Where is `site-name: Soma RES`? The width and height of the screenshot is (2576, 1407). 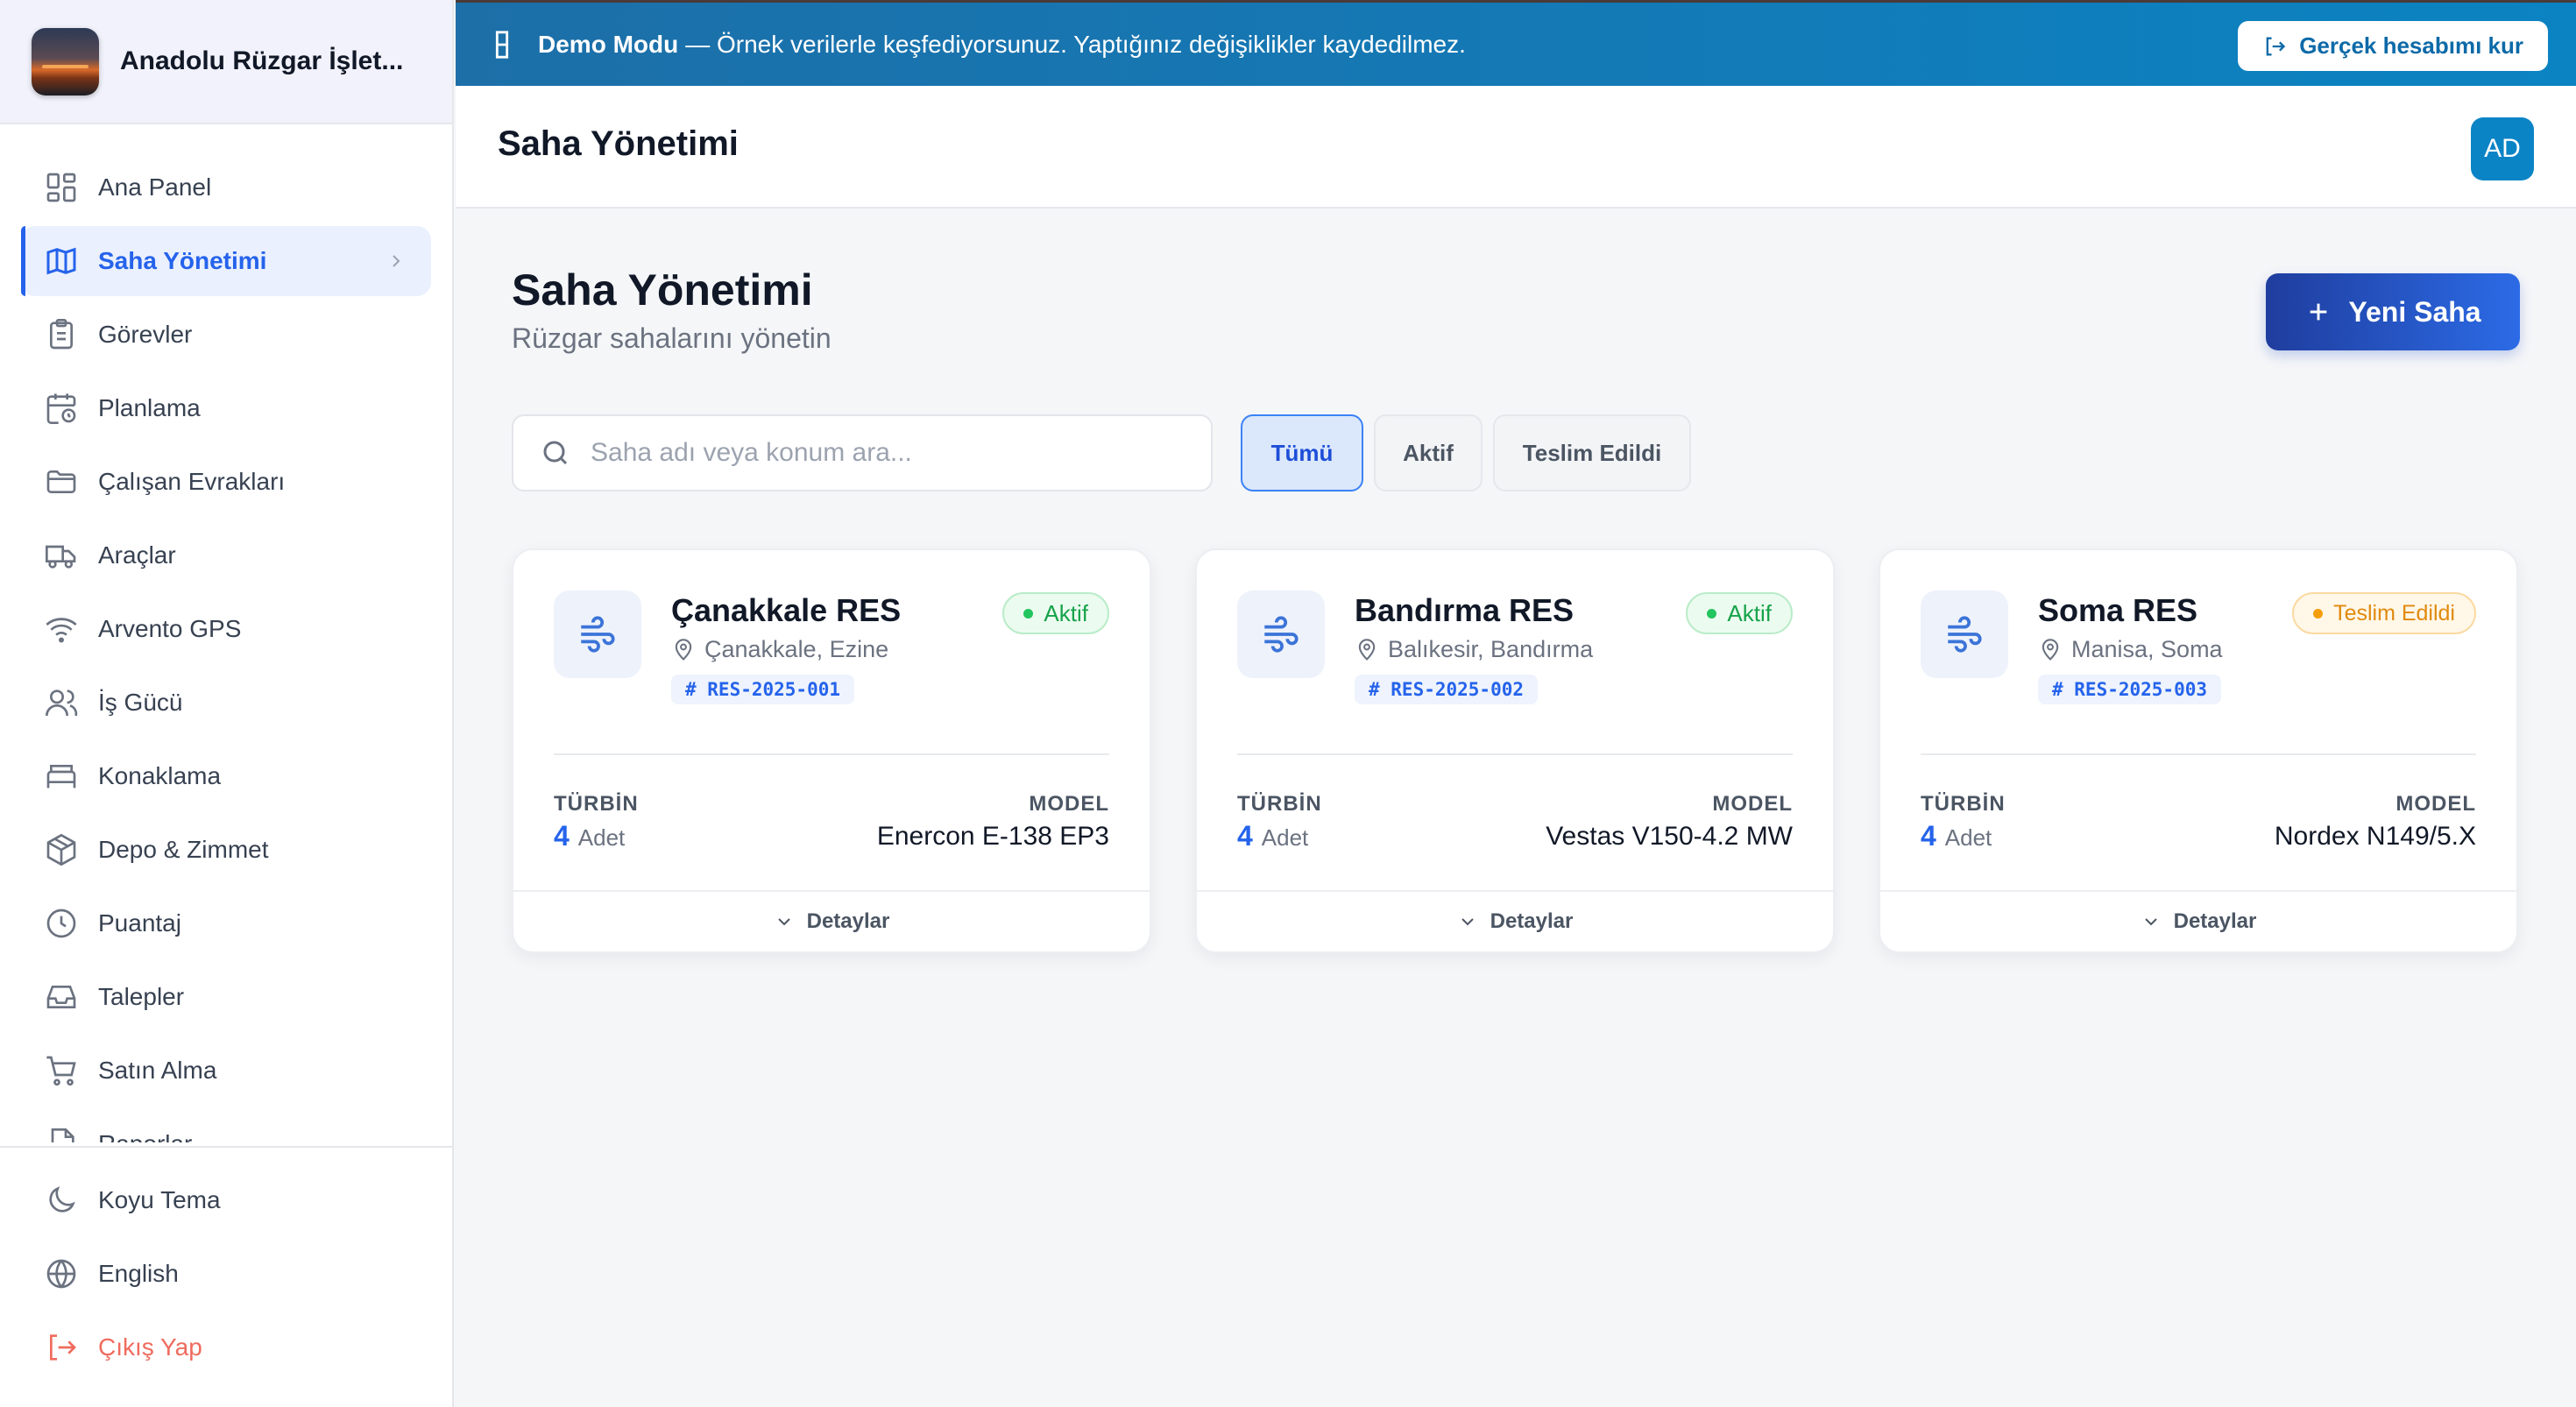 site-name: Soma RES is located at coordinates (2118, 610).